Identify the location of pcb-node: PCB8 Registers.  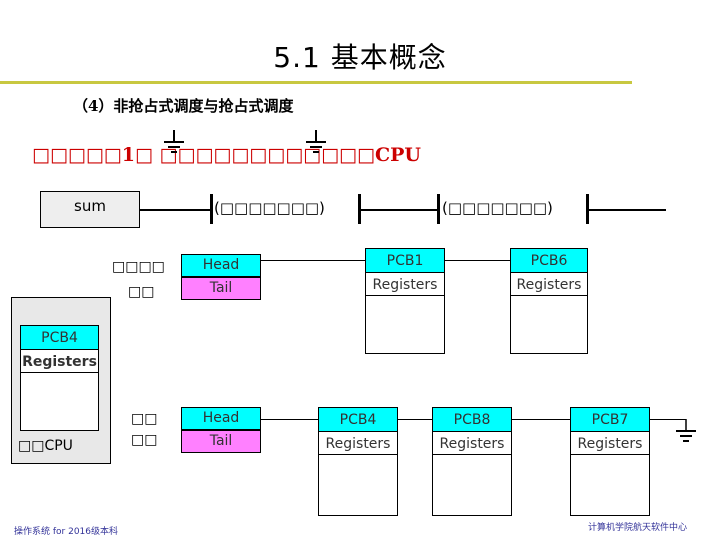
(472, 461).